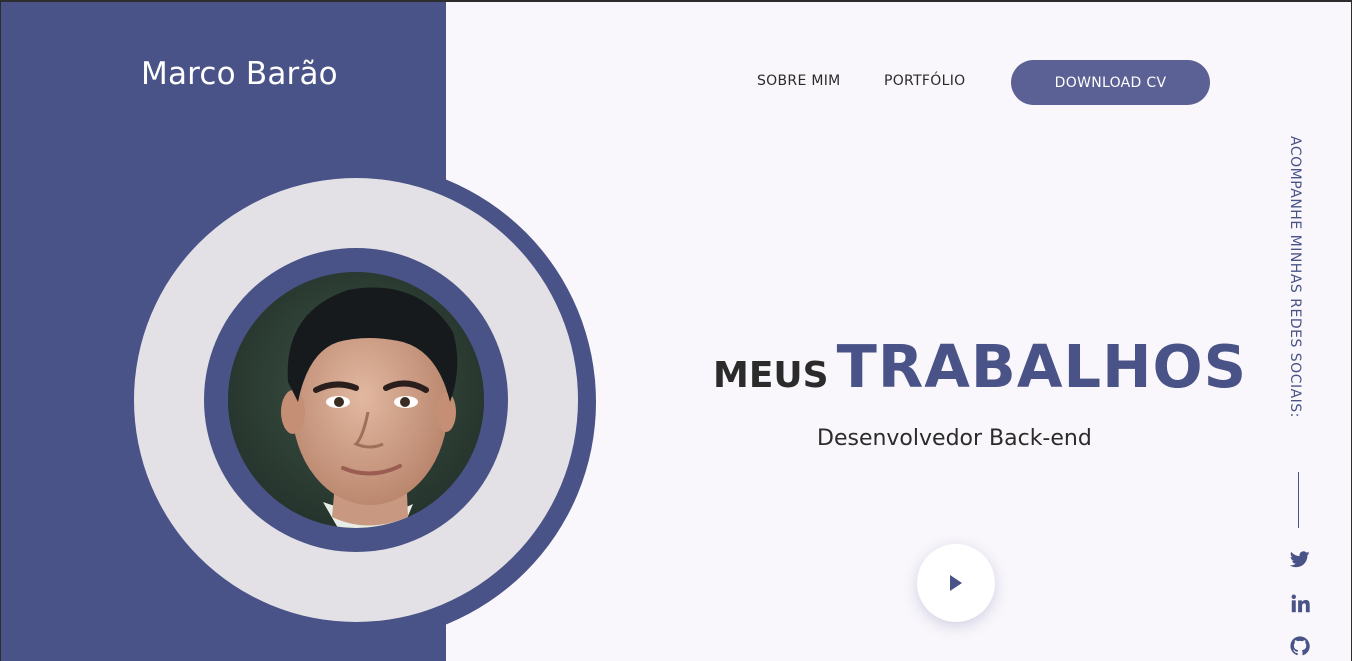  I want to click on nav-sobre-mim: SOBRE MIM, so click(799, 81).